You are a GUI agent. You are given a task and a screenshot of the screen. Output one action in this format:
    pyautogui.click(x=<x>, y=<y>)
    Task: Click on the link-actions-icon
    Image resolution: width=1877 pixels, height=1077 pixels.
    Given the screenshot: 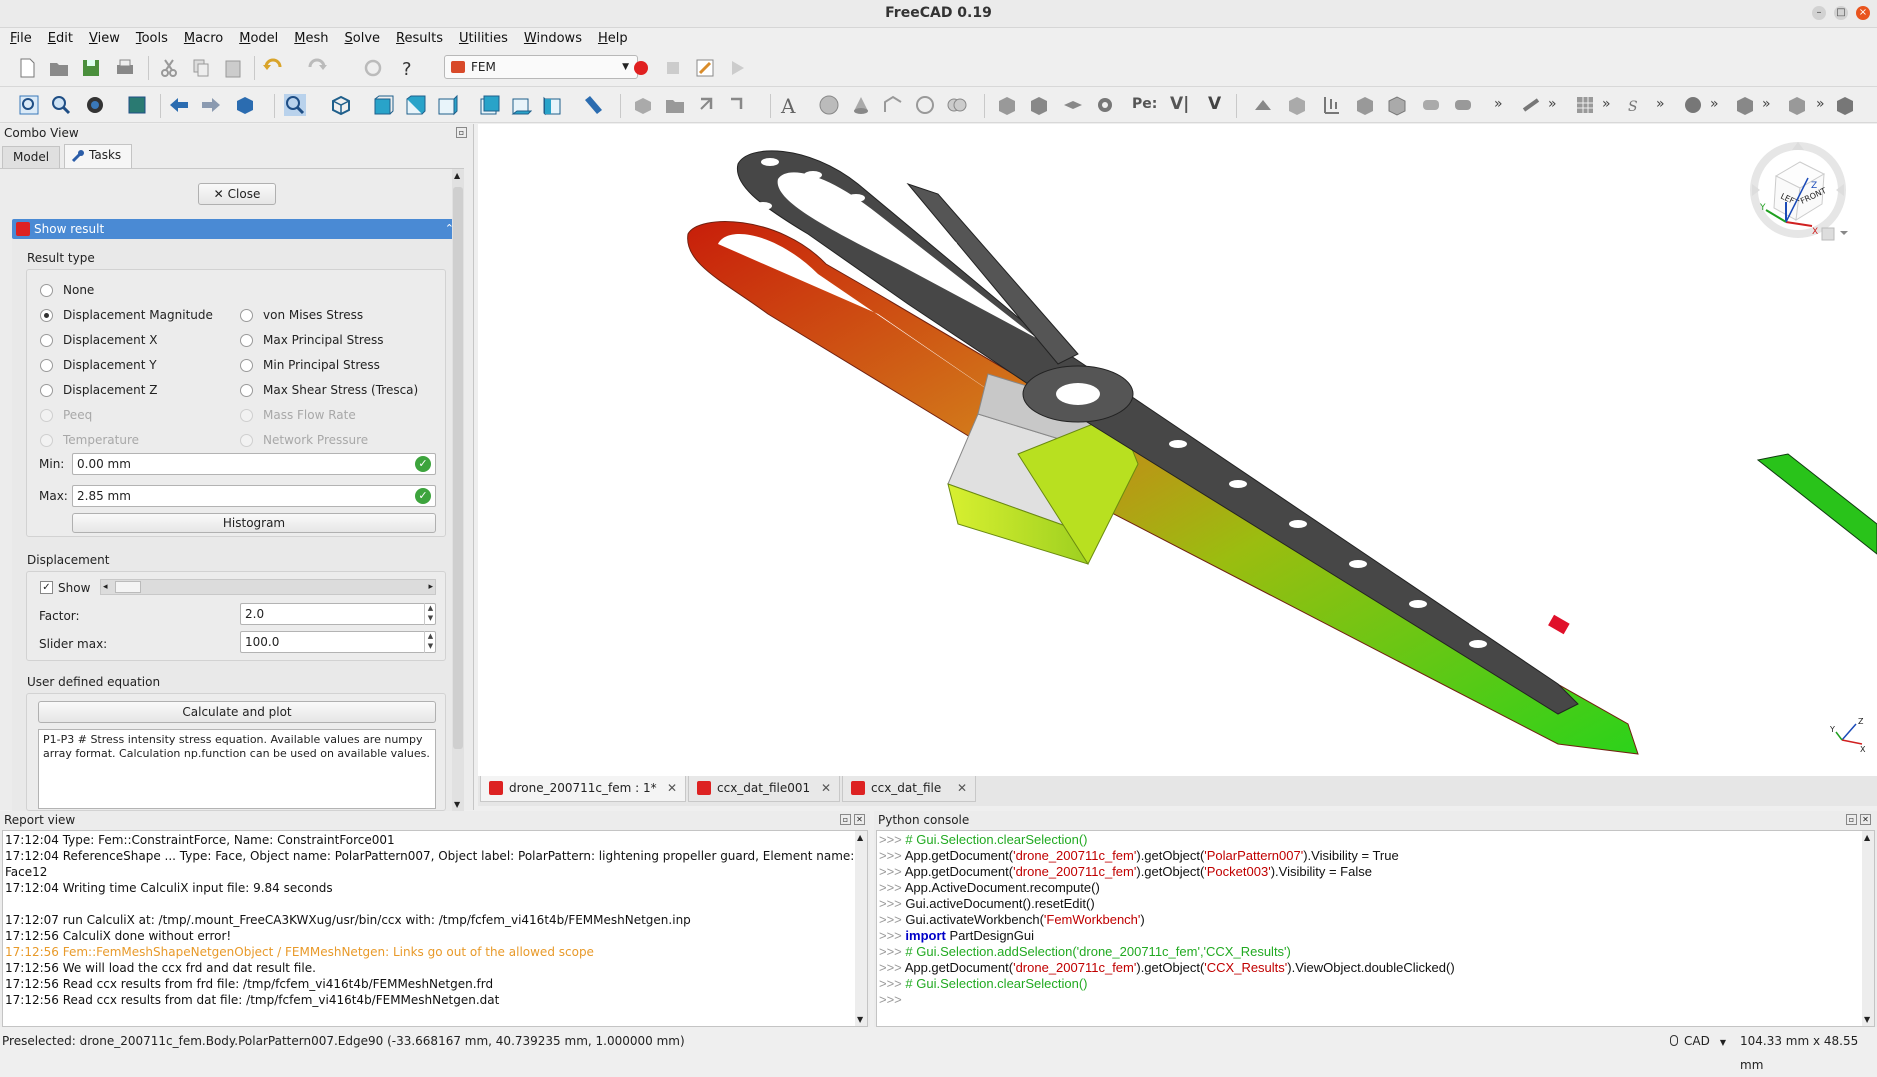 What is the action you would take?
    pyautogui.click(x=737, y=105)
    